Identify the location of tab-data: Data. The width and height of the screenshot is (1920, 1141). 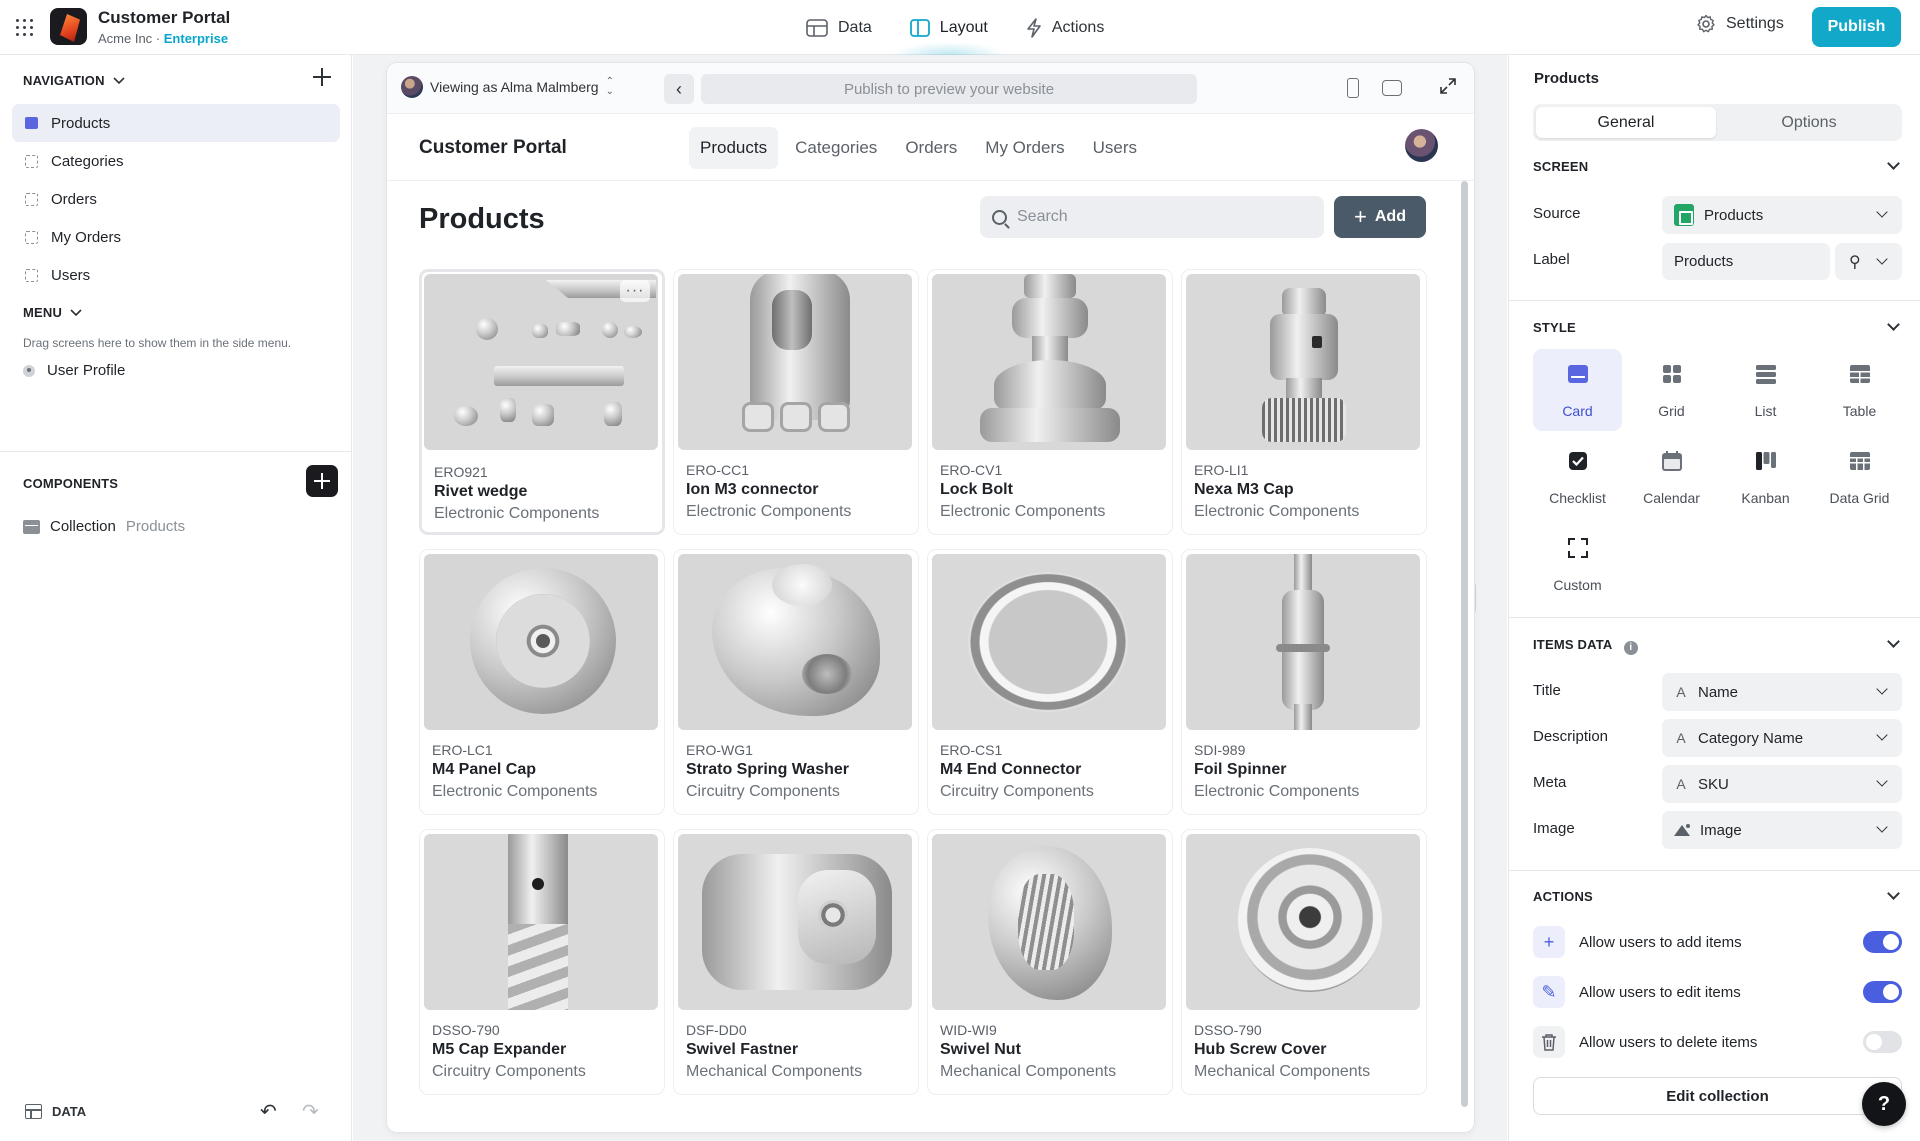
(839, 28).